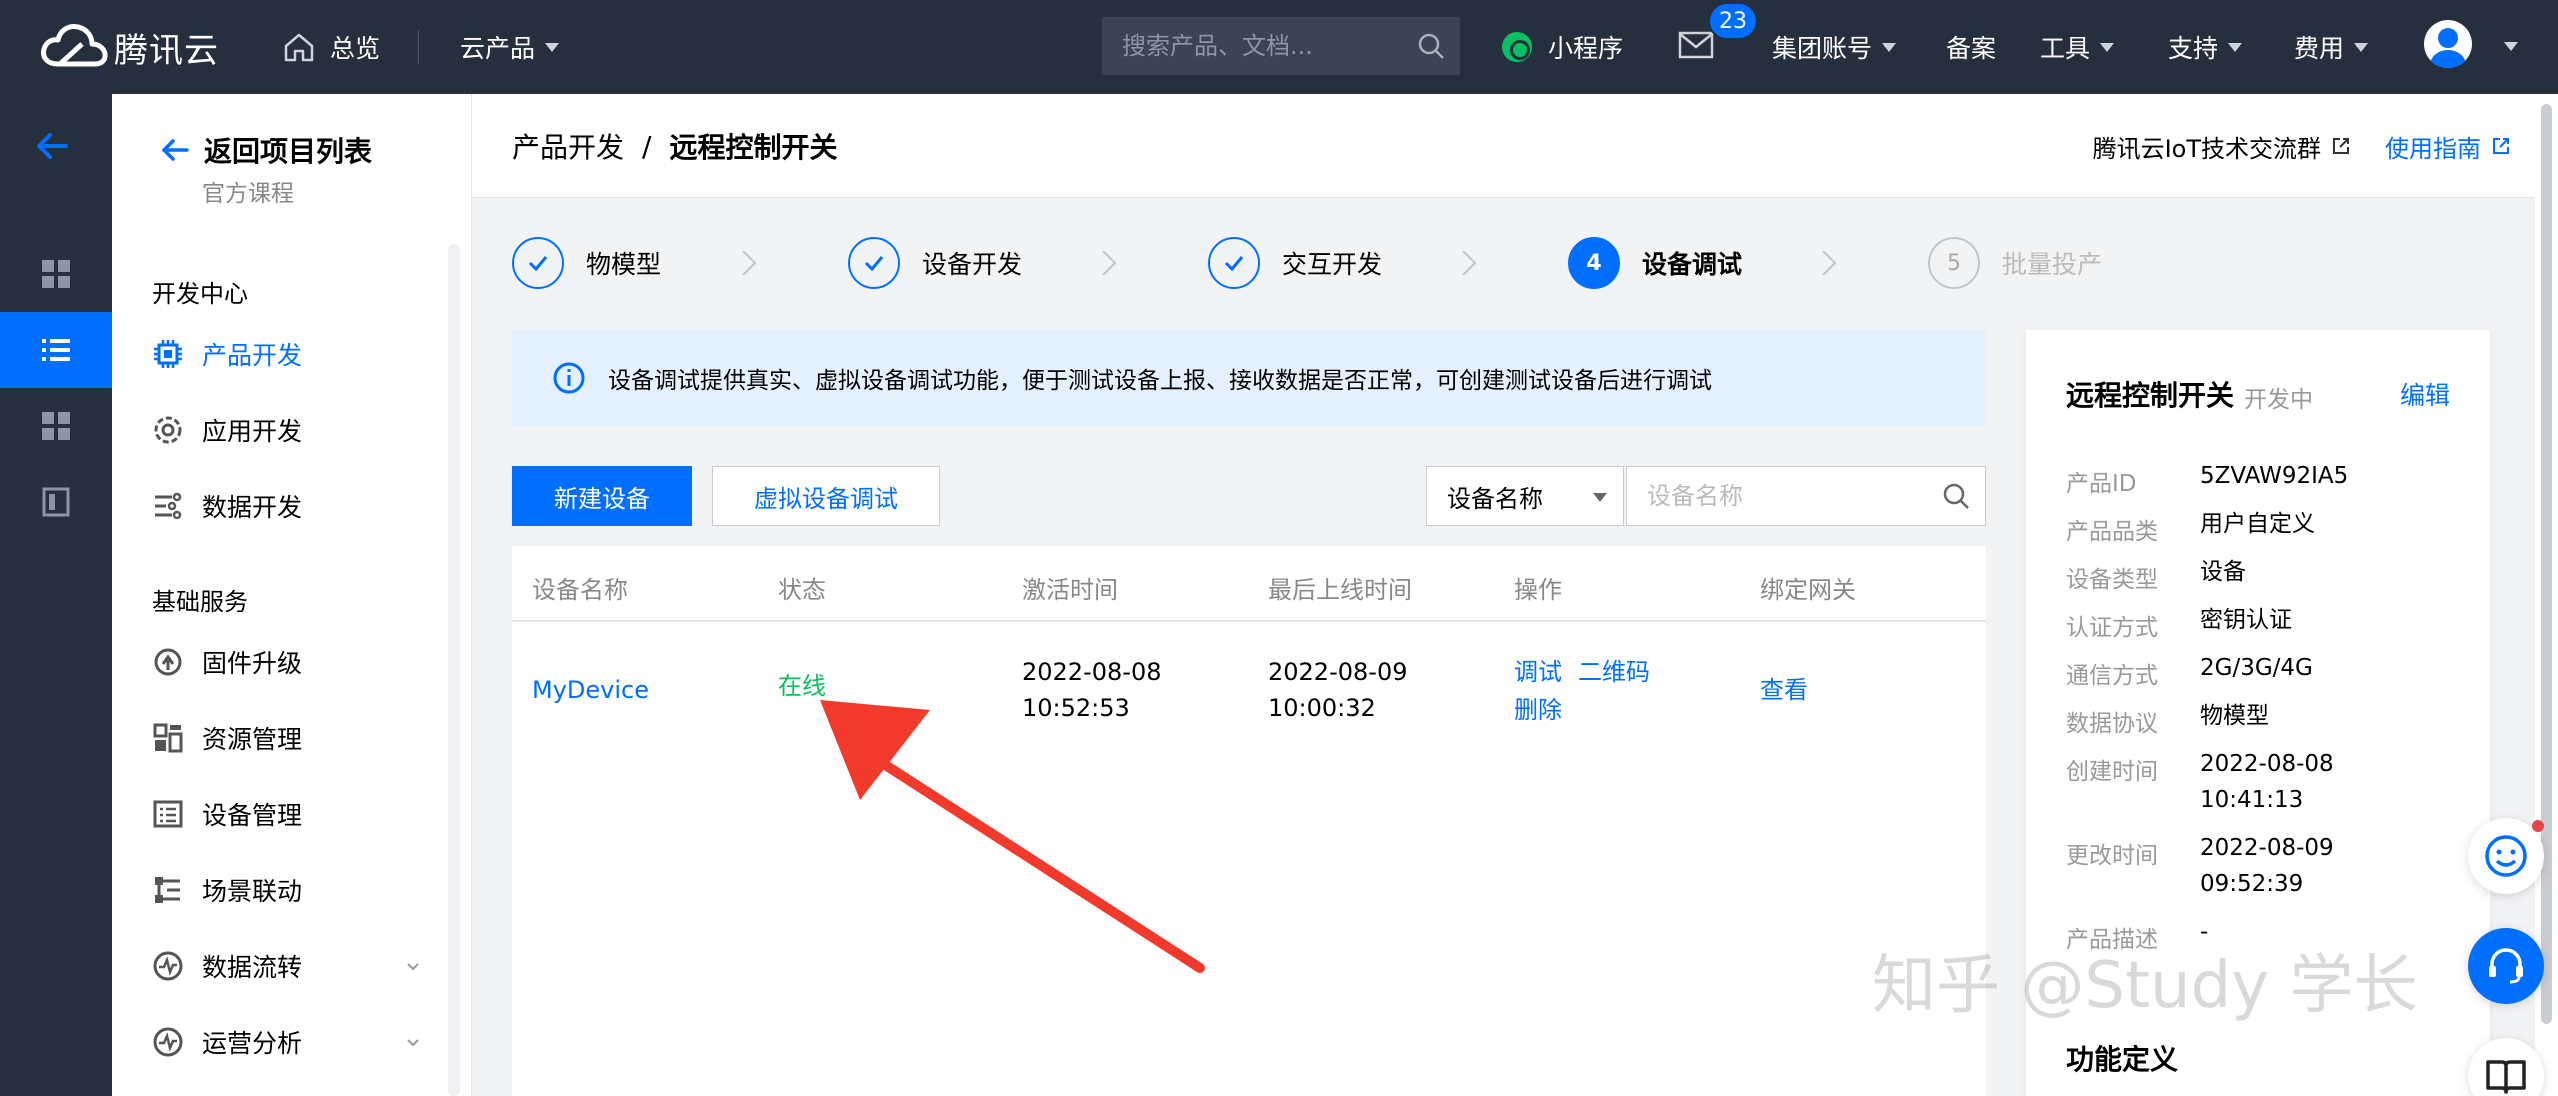 The image size is (2558, 1096). What do you see at coordinates (2193, 48) in the screenshot?
I see `nav-support-label: 支持` at bounding box center [2193, 48].